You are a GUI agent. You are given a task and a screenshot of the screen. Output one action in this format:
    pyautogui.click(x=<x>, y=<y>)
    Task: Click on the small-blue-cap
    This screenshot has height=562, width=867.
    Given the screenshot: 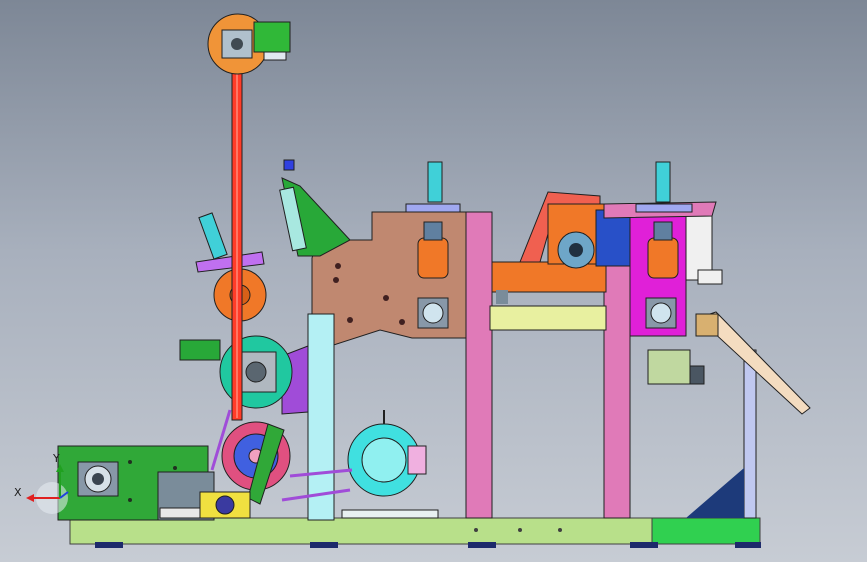 What is the action you would take?
    pyautogui.click(x=289, y=165)
    